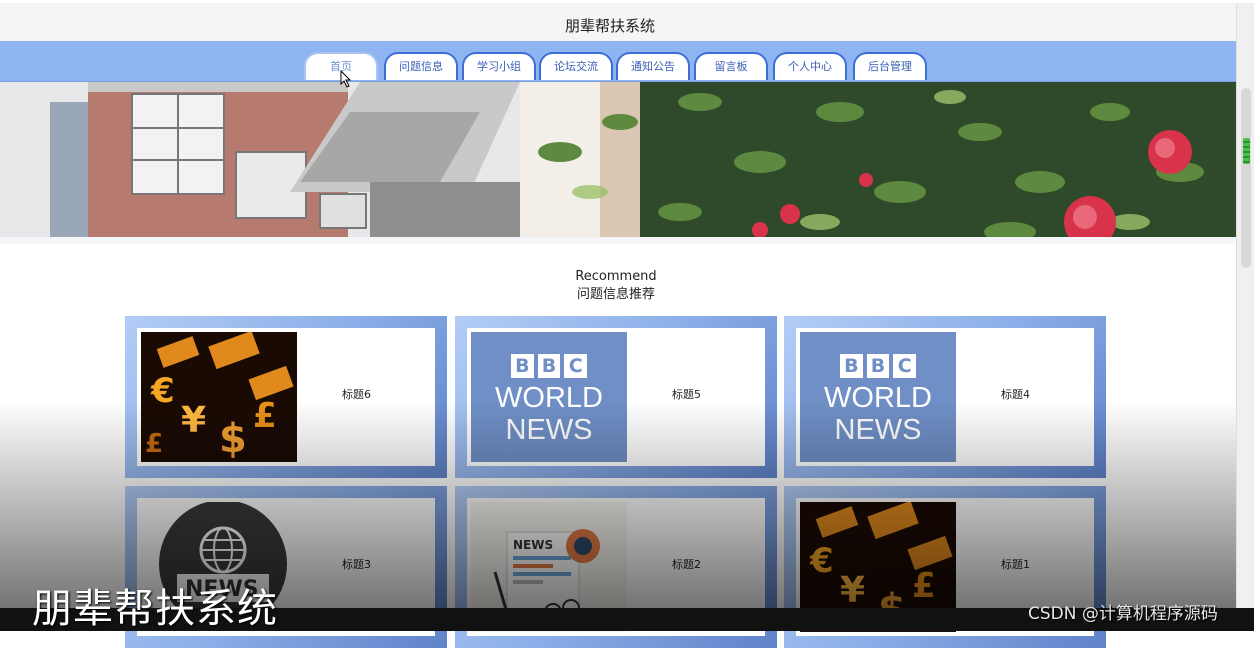 Image resolution: width=1254 pixels, height=648 pixels. I want to click on card-title: 标题1, so click(1015, 564).